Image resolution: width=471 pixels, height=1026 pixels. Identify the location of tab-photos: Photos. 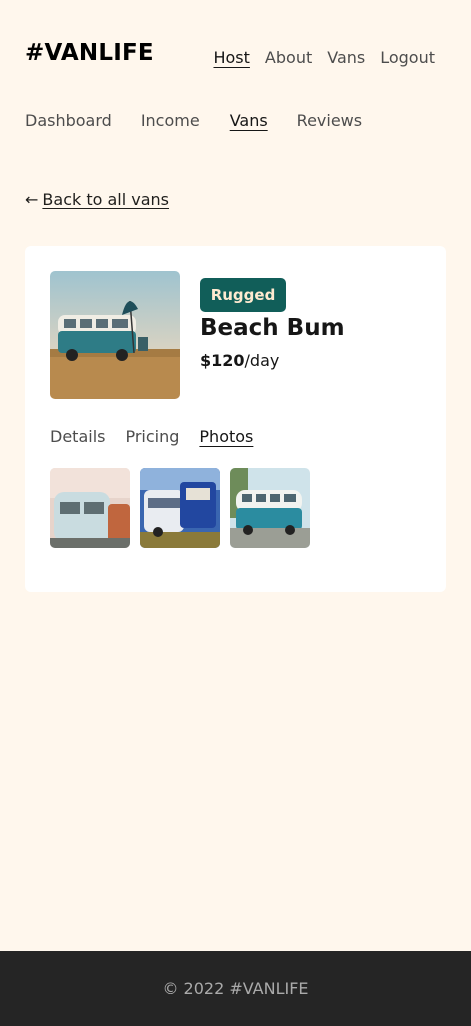
(226, 436).